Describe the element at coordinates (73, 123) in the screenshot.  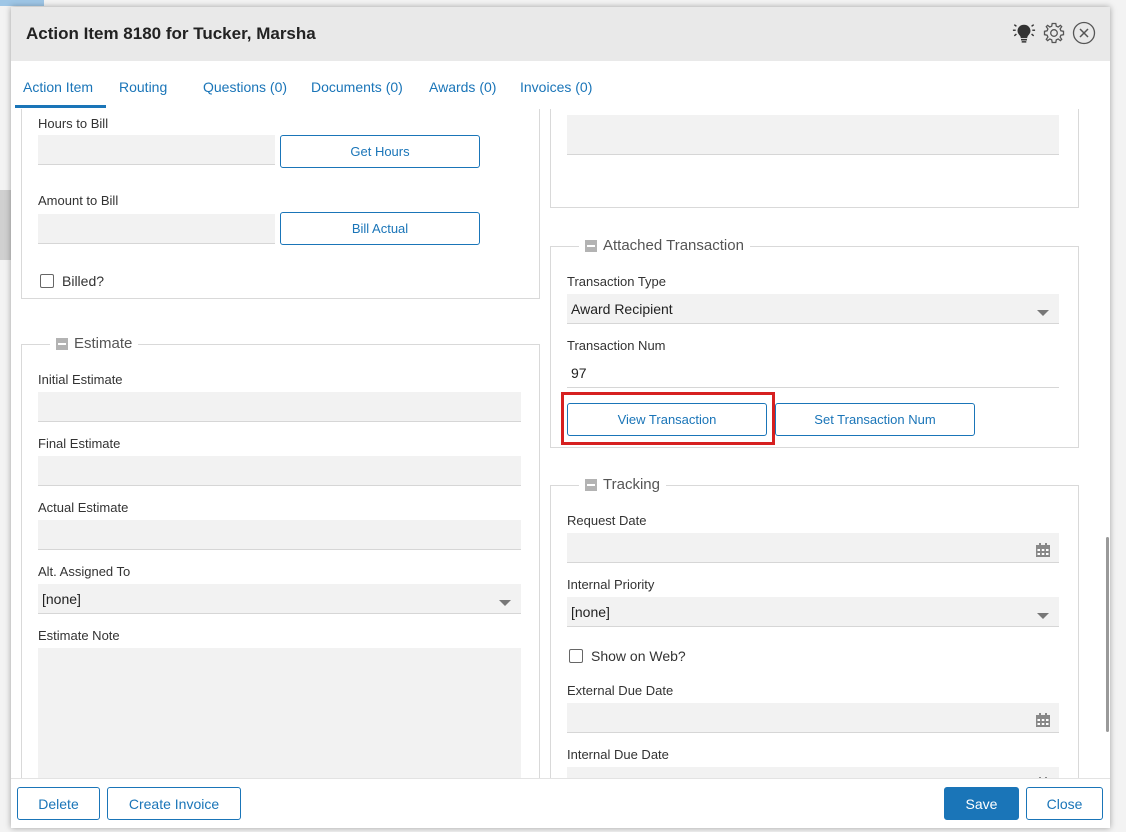
I see `hours-to-bill-label: Hours to Bill` at that location.